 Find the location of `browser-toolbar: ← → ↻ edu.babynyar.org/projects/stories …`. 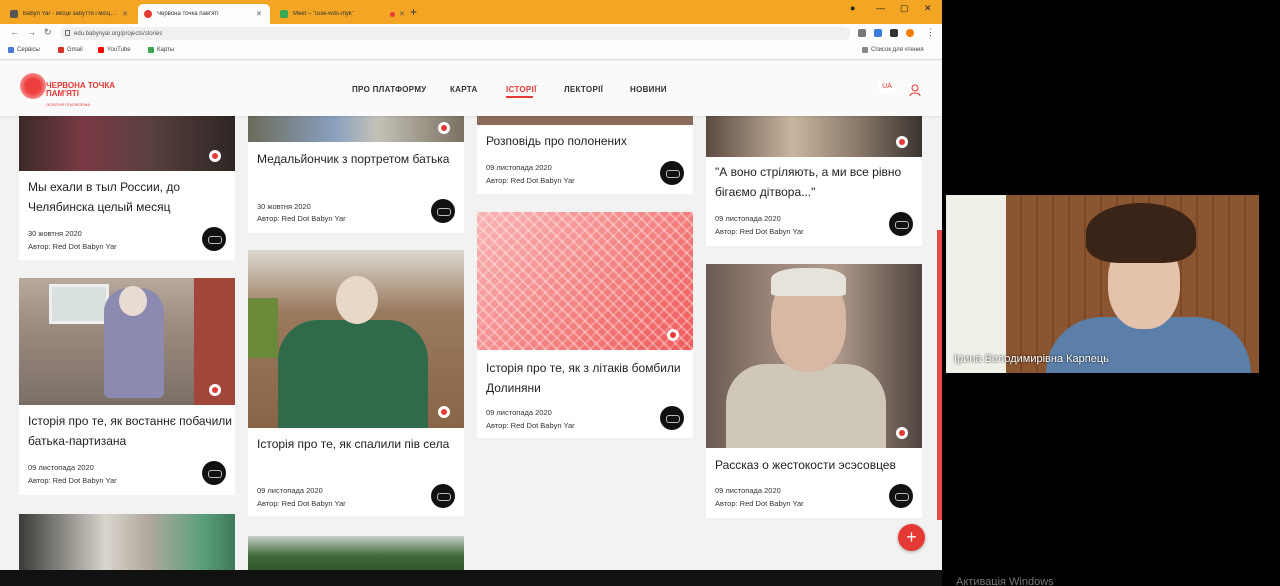

browser-toolbar: ← → ↻ edu.babynyar.org/projects/stories … is located at coordinates (471, 33).